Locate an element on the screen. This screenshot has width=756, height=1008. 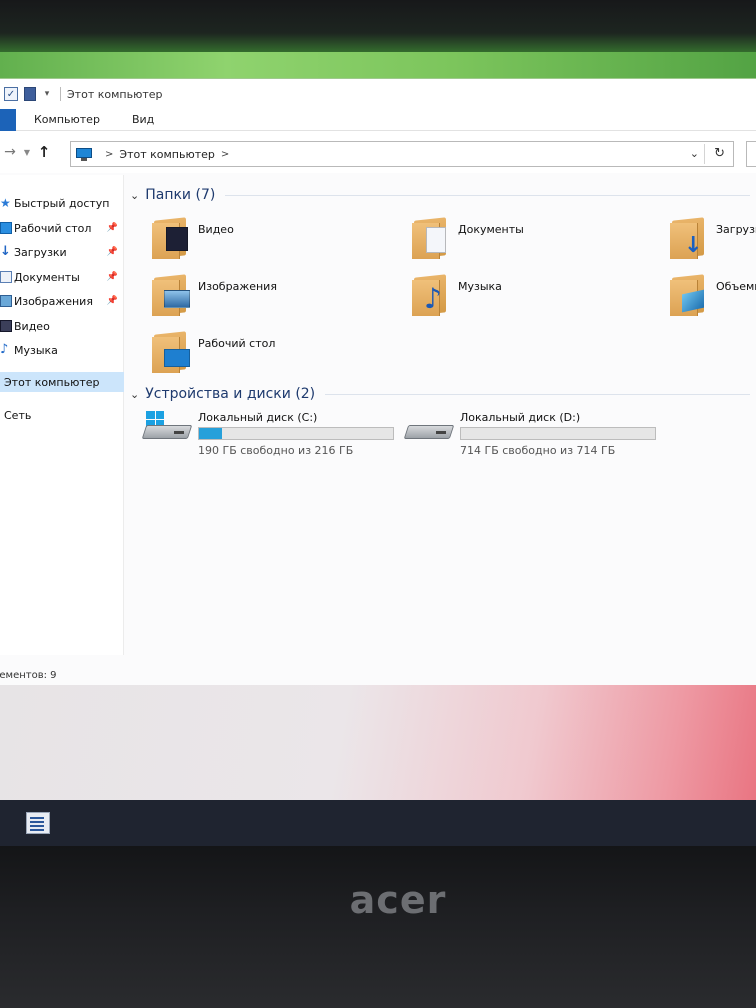
recent-locations-chevron-icon: ▼ is located at coordinates (27, 152).